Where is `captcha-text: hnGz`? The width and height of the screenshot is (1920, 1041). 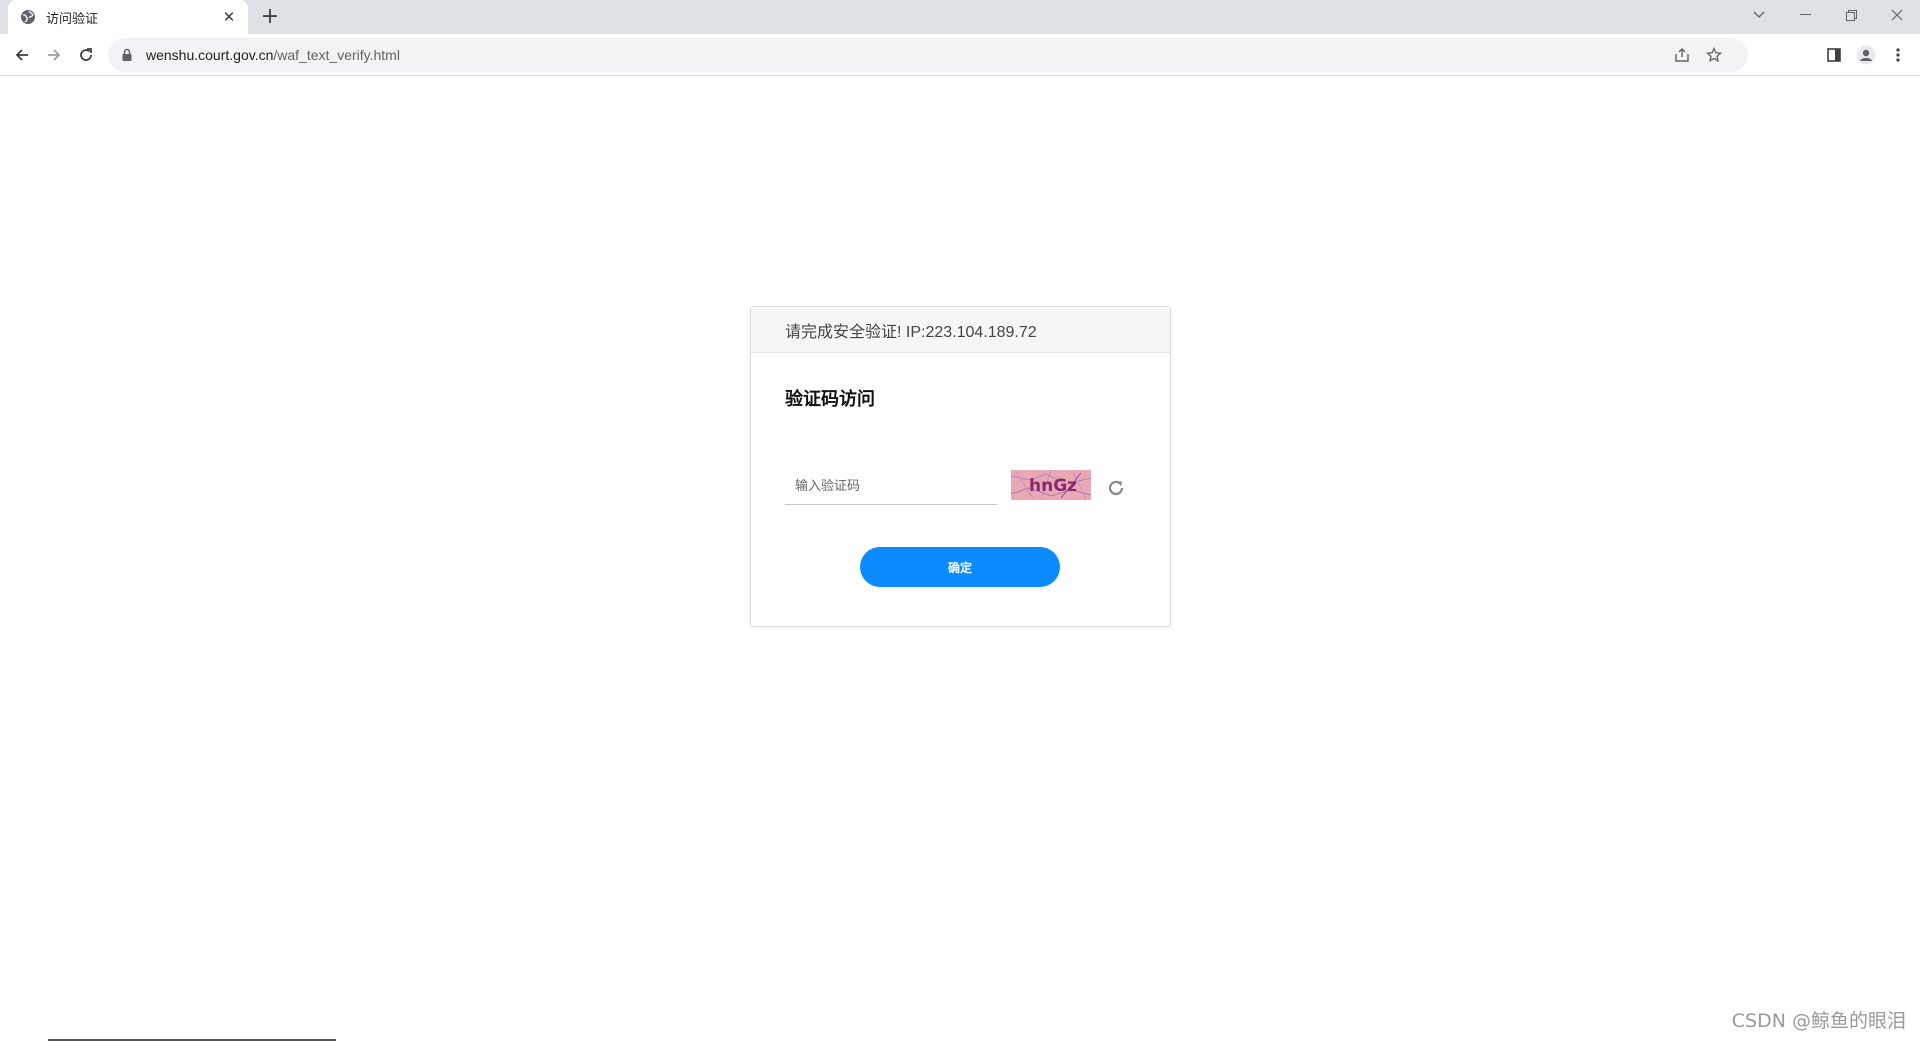 captcha-text: hnGz is located at coordinates (1053, 486).